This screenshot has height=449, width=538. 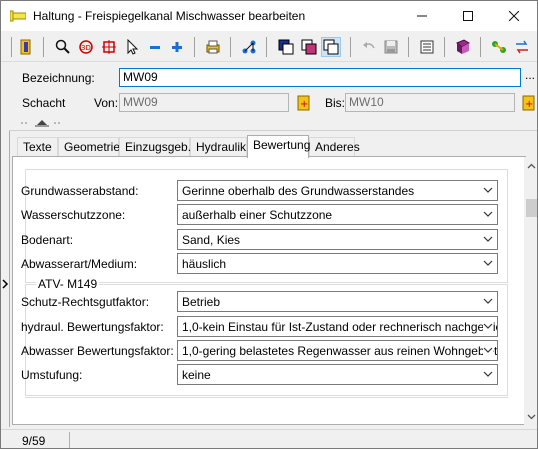 I want to click on tab-bewertung: Bewertung, so click(x=278, y=146).